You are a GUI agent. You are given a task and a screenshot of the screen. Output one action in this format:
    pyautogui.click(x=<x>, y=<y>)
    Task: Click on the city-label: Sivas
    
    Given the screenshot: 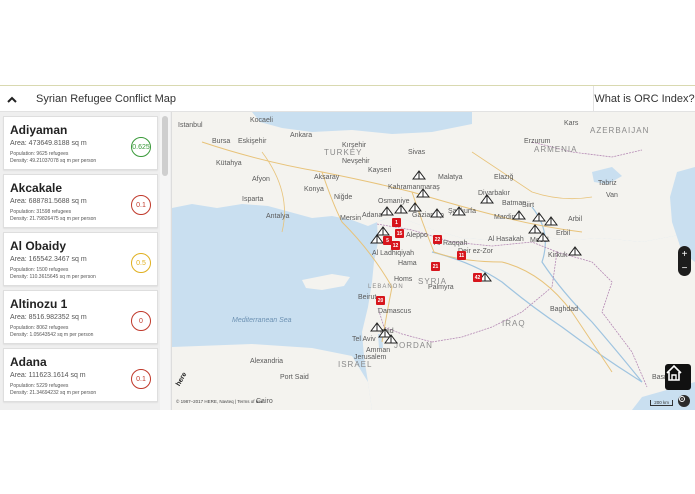 What is the action you would take?
    pyautogui.click(x=417, y=152)
    